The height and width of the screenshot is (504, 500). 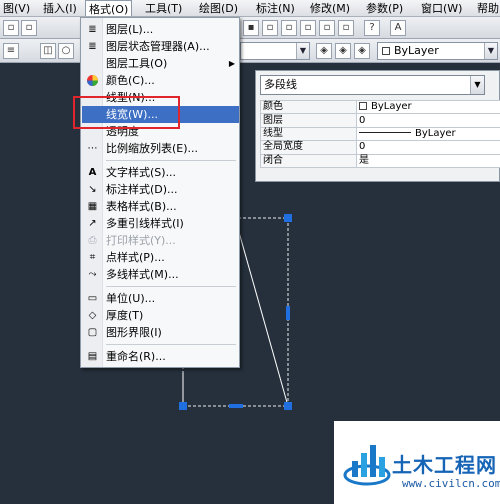 What do you see at coordinates (109, 8) in the screenshot?
I see `menu-format: 格式(O)` at bounding box center [109, 8].